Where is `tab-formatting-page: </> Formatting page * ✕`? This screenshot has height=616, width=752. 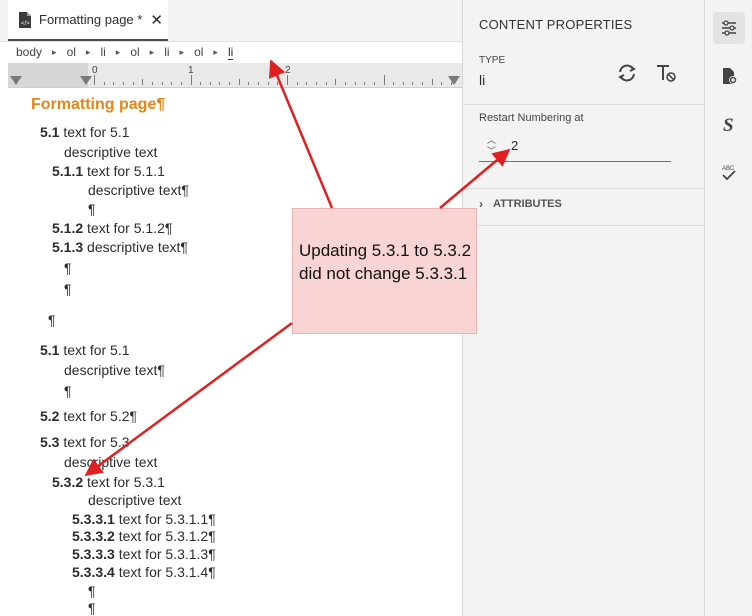
tab-formatting-page: </> Formatting page * ✕ is located at coordinates (88, 20).